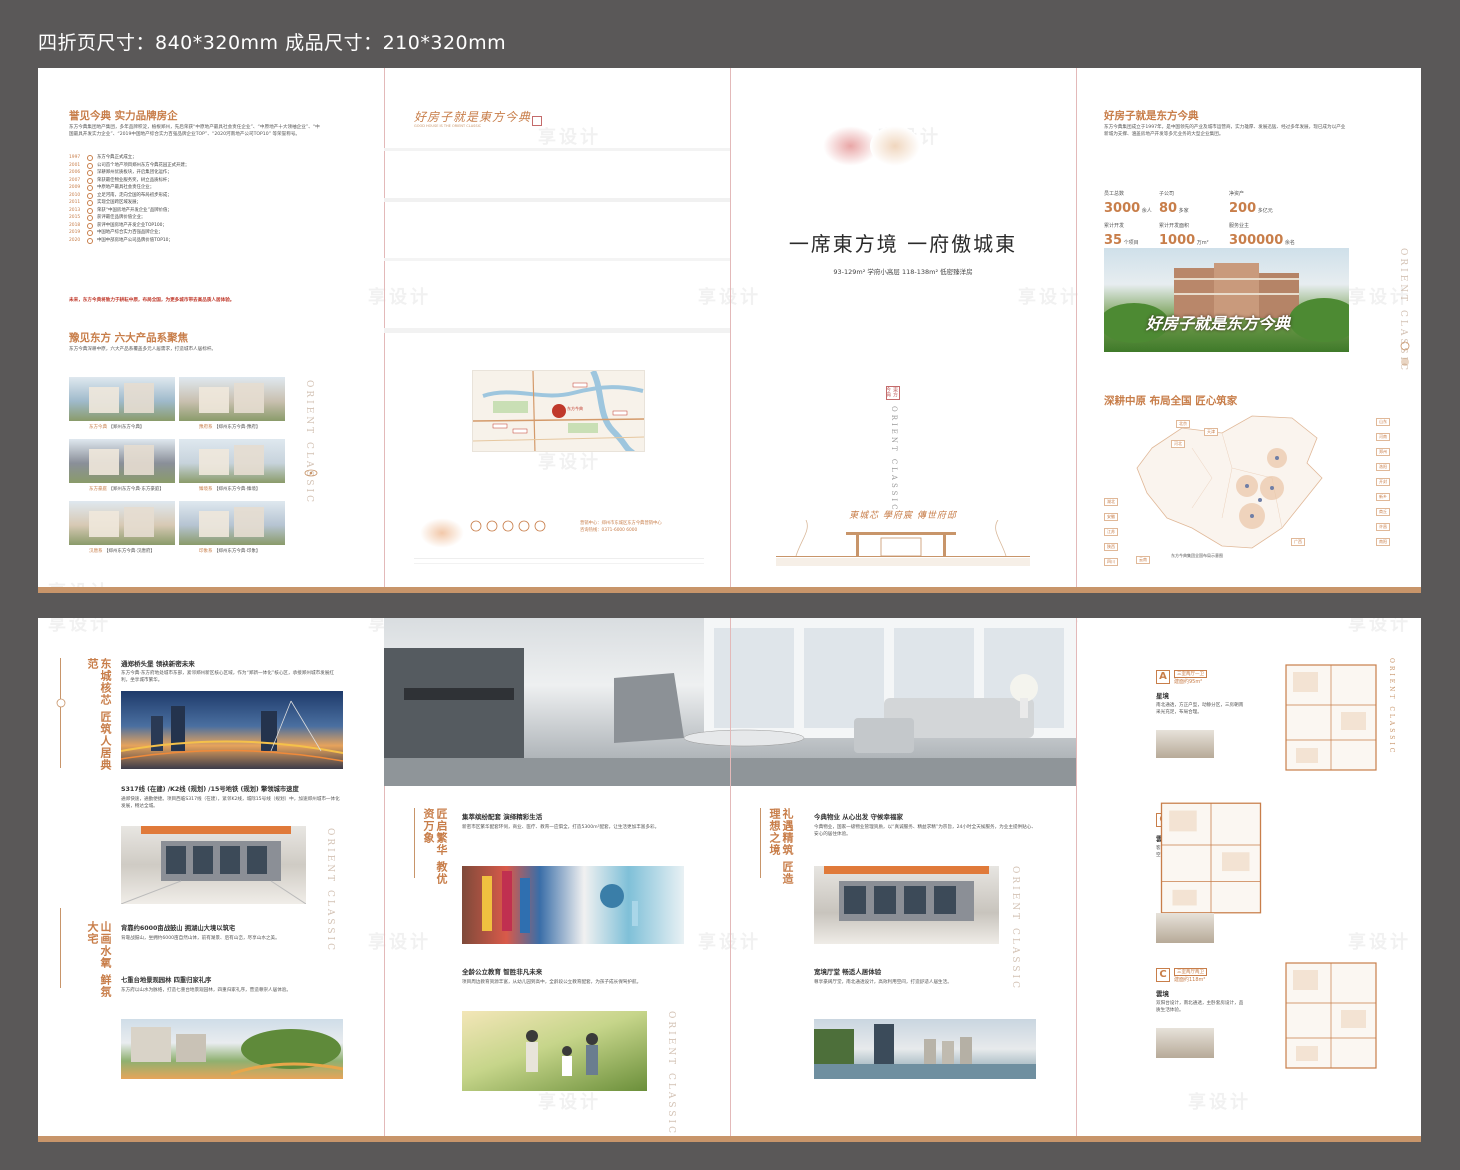  I want to click on timeline-item: 2009 中原地产最具社会责任企业；, so click(204, 188).